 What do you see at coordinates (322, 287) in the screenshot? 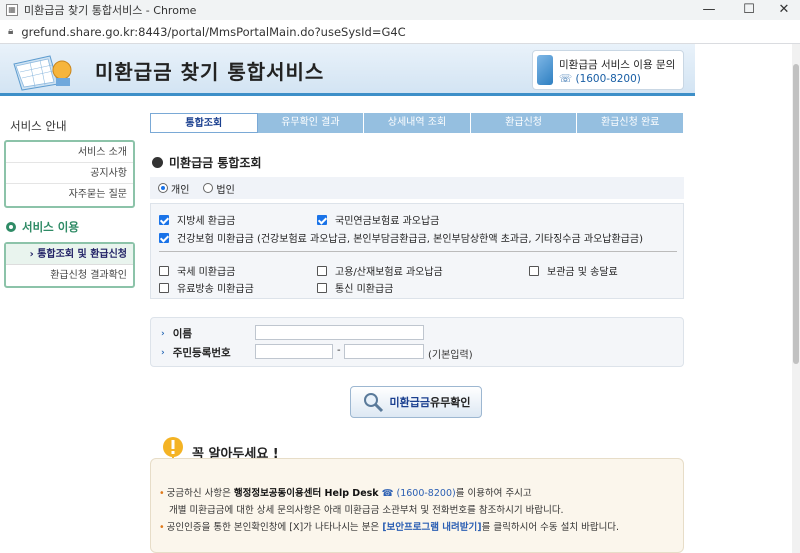
I see `checkbox-telecom-control` at bounding box center [322, 287].